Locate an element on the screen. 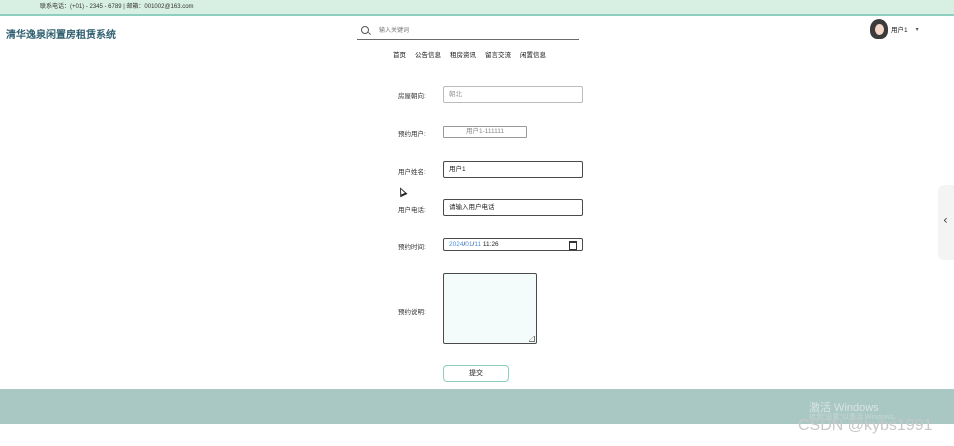  main-nav: 首页 公告信息 租房资讯 留言交流 闲置信息 is located at coordinates (469, 54).